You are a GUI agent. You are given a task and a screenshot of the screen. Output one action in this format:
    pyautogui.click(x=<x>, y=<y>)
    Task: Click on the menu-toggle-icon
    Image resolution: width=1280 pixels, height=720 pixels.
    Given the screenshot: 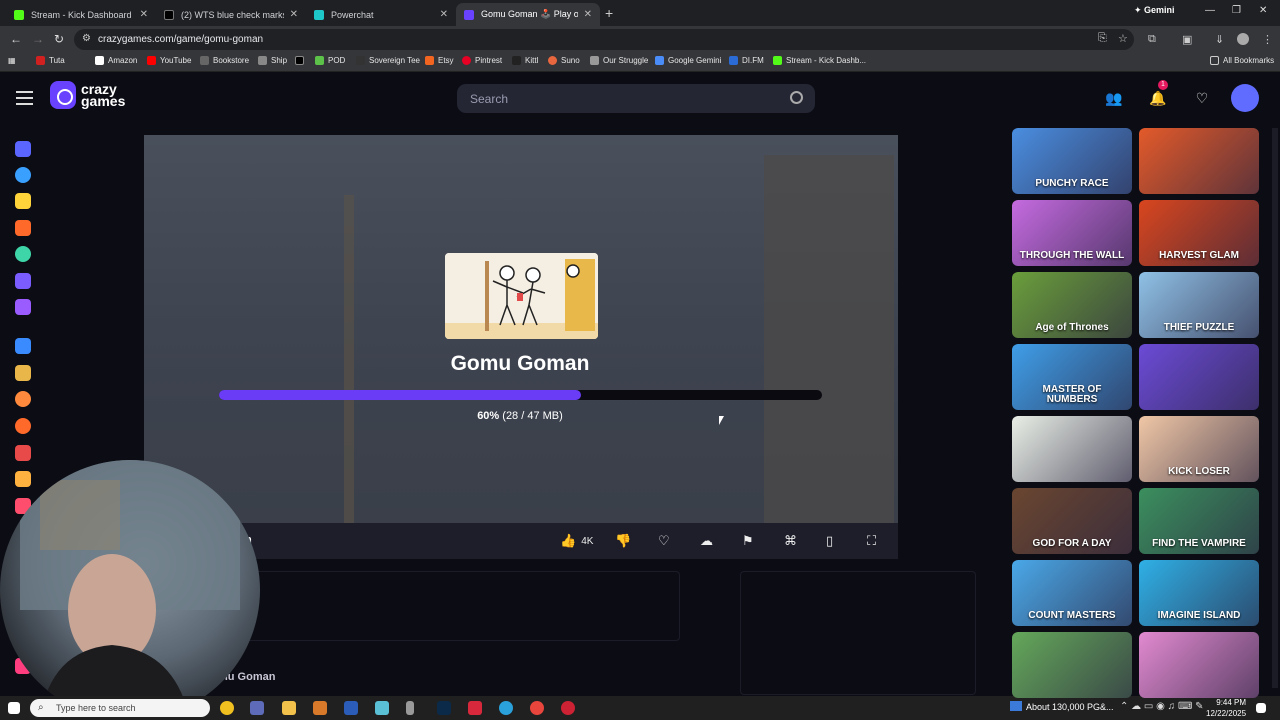 What is the action you would take?
    pyautogui.click(x=24, y=100)
    